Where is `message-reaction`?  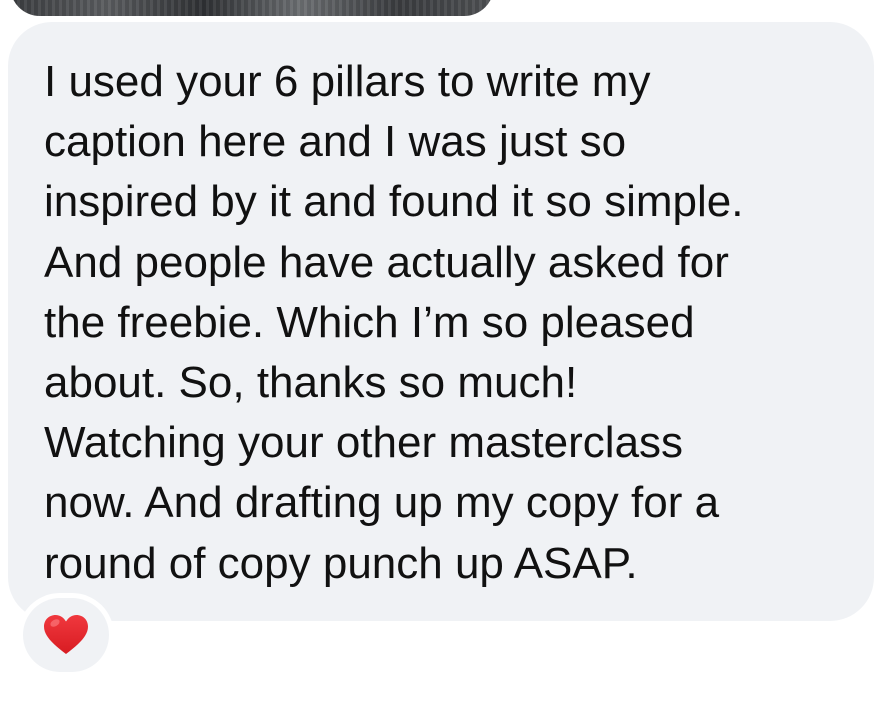 message-reaction is located at coordinates (66, 635).